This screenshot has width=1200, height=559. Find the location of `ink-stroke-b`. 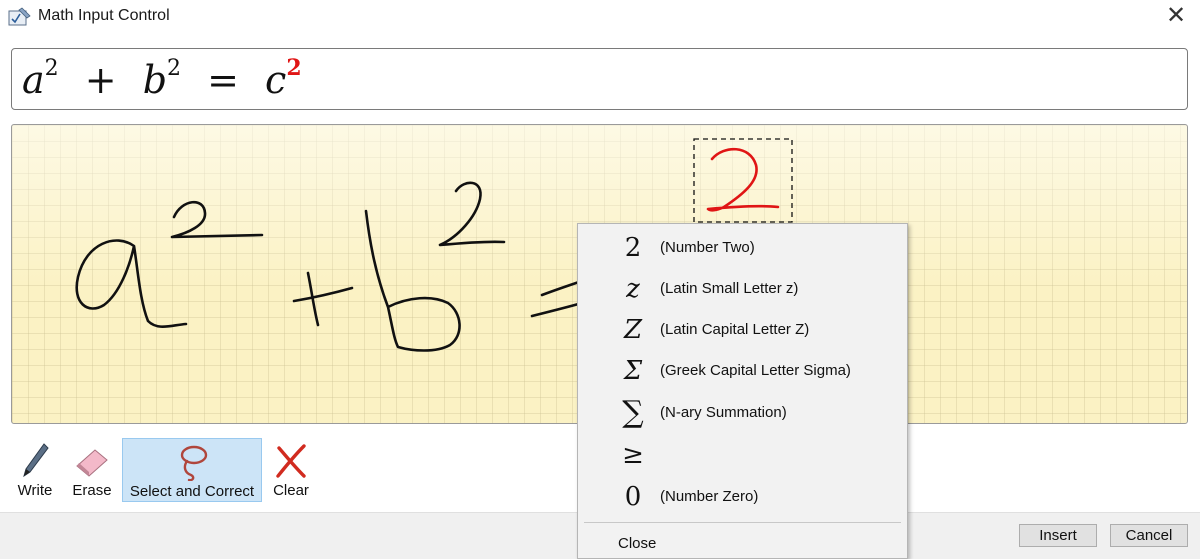

ink-stroke-b is located at coordinates (412, 280).